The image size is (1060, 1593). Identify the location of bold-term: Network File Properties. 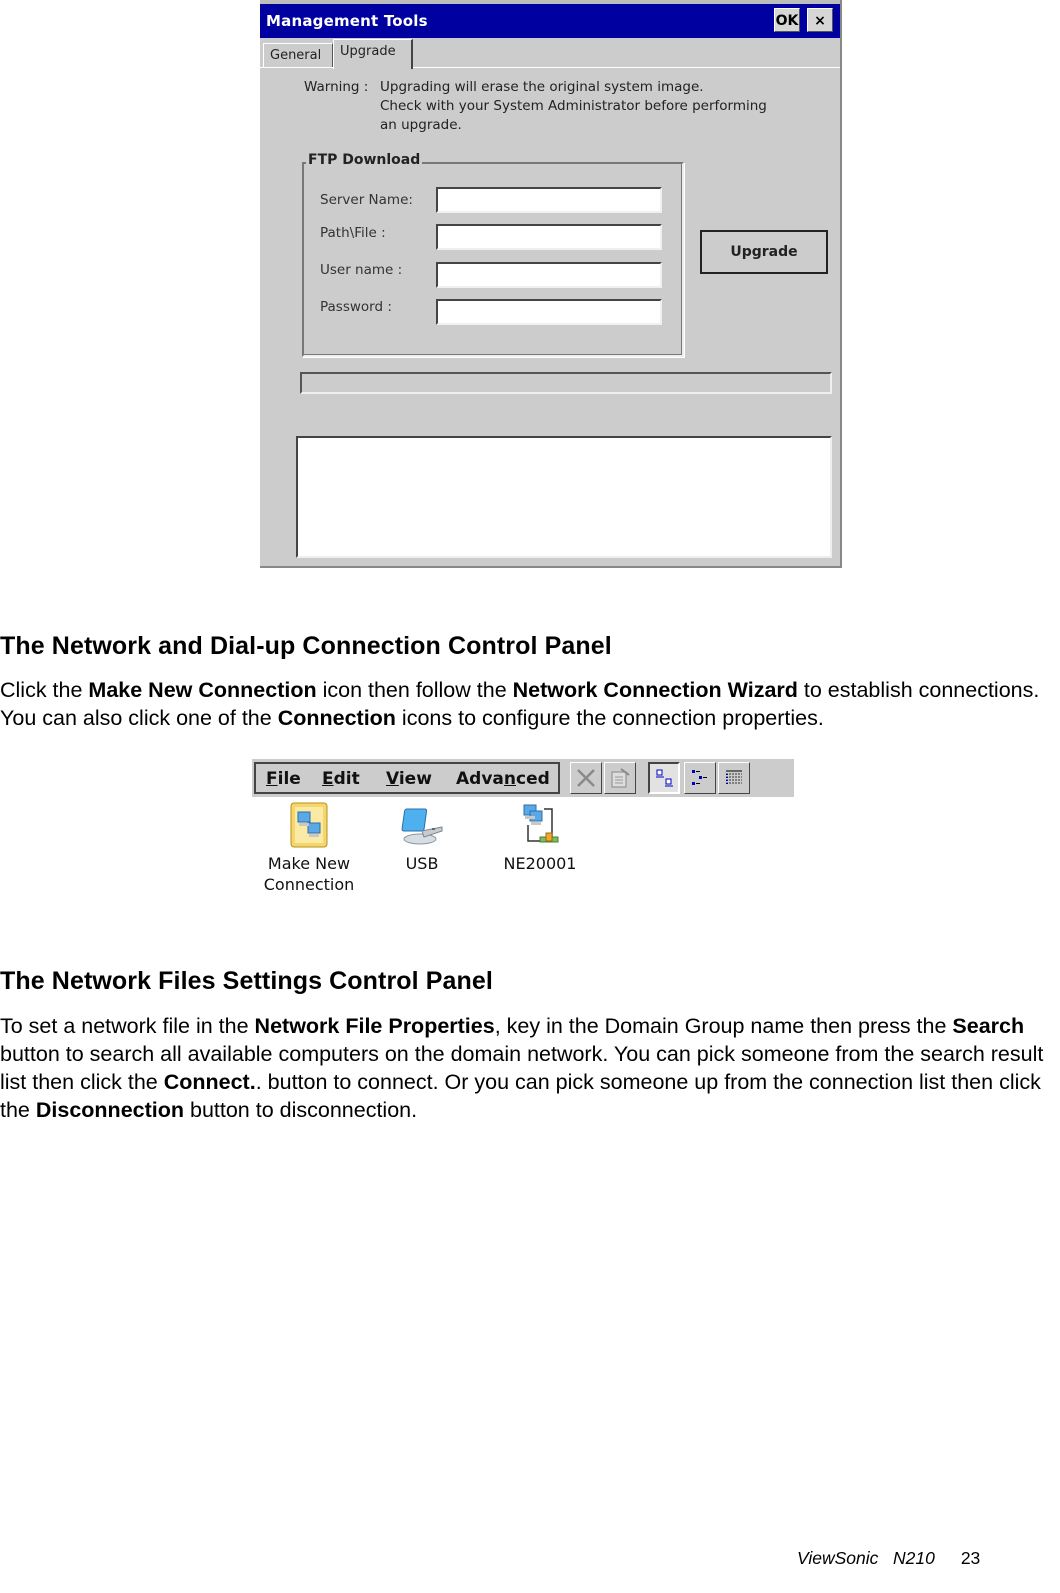
(374, 1026).